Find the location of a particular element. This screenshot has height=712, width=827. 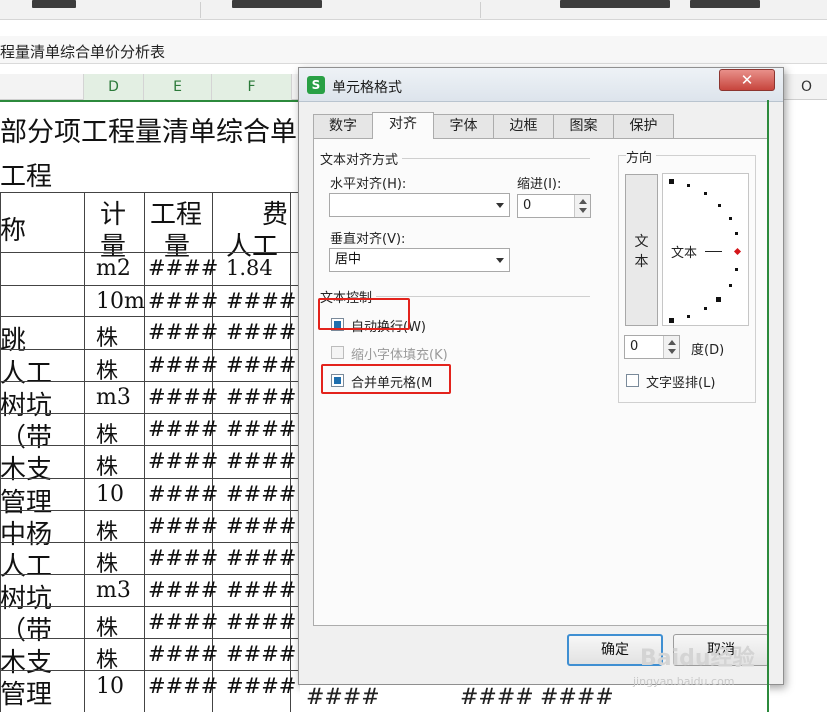

dial-pointer is located at coordinates (737, 251).